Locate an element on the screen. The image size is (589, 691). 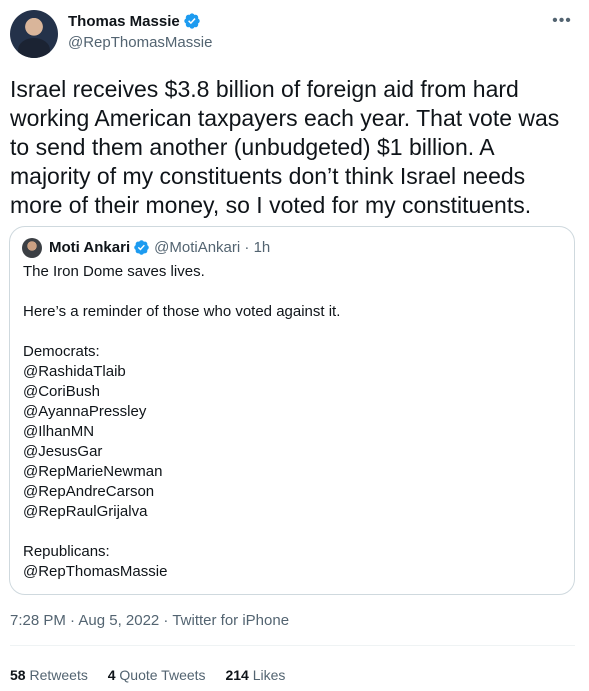
quoted-mention: @AyannaPressley is located at coordinates (85, 411).